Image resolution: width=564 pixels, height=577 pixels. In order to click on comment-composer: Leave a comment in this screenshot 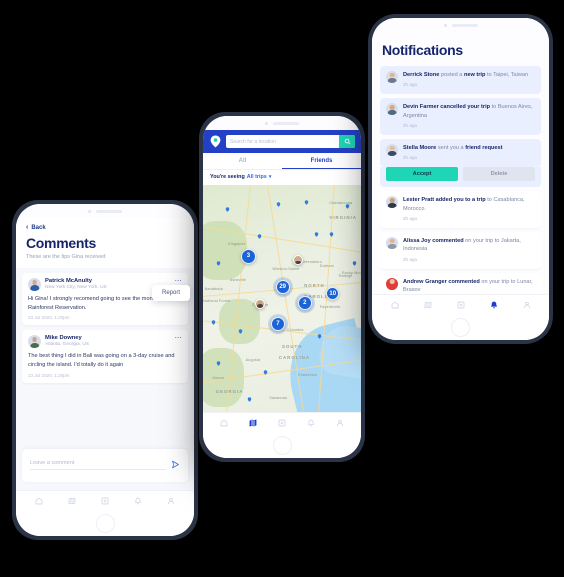, I will do `click(105, 466)`.